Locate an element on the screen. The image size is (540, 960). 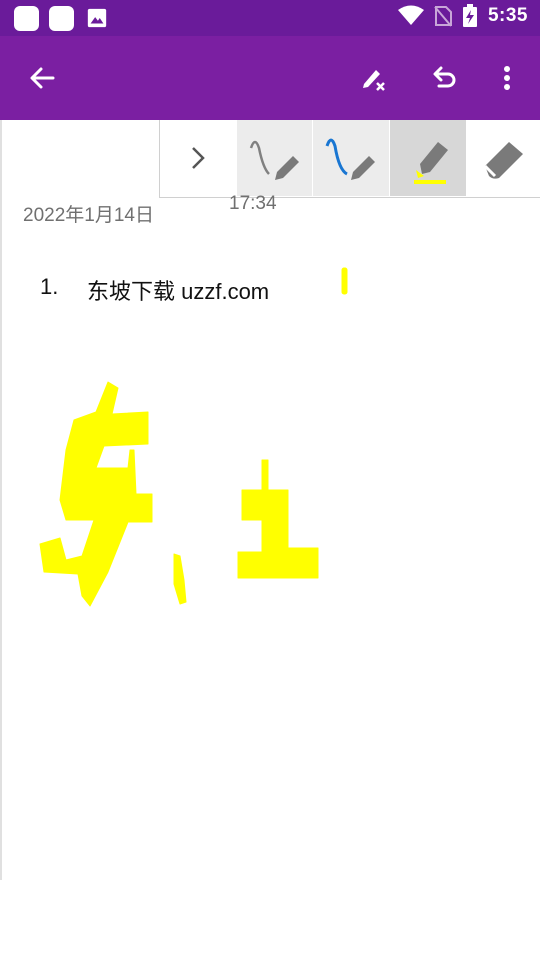
pen-blue-icon is located at coordinates (350, 159).